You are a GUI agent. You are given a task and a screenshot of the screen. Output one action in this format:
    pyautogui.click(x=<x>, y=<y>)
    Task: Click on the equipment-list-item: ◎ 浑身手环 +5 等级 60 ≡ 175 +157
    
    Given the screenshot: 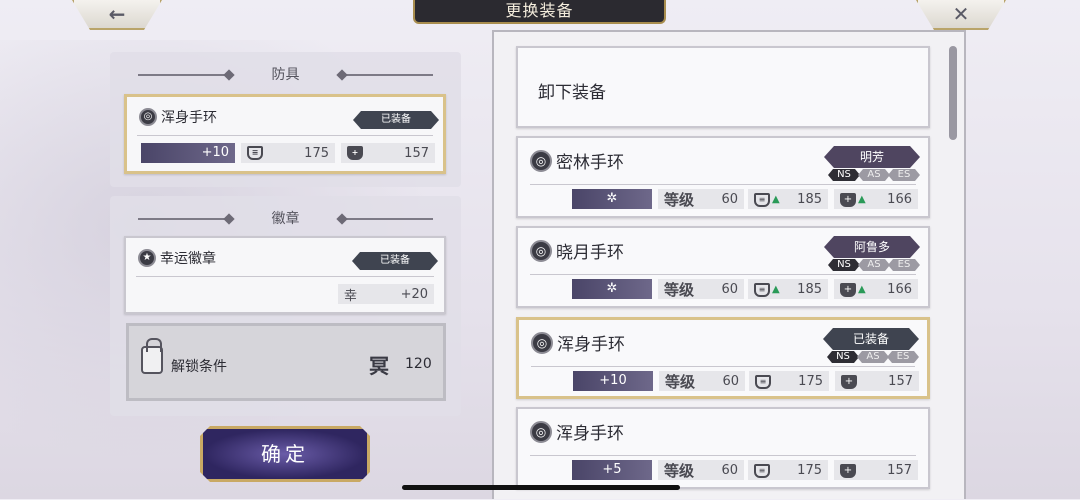 What is the action you would take?
    pyautogui.click(x=723, y=448)
    